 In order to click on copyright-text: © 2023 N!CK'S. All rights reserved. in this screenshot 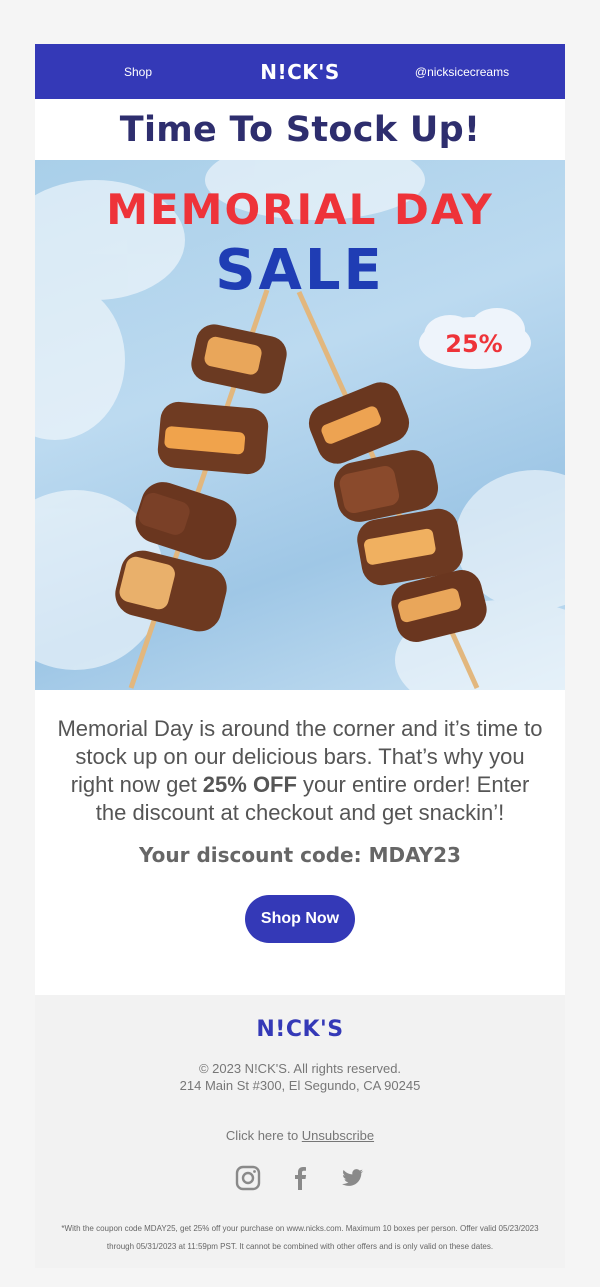, I will do `click(300, 1068)`.